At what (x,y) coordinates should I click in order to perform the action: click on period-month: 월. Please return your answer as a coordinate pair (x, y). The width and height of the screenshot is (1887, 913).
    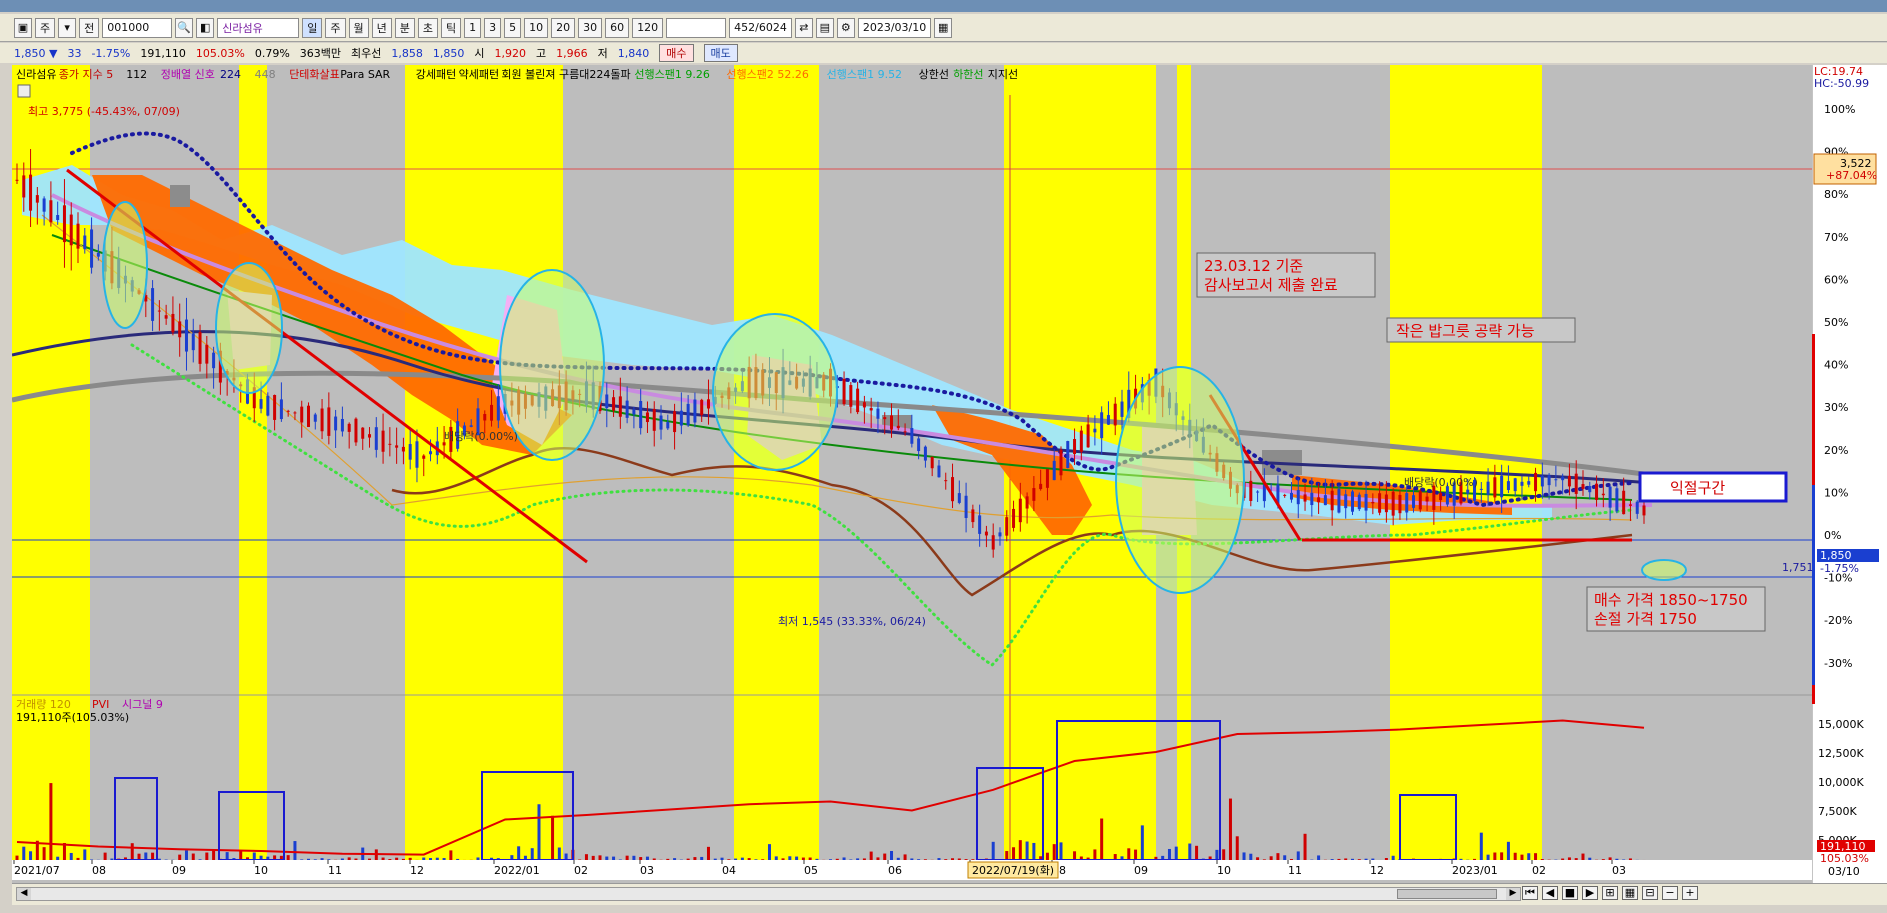
    Looking at the image, I should click on (358, 27).